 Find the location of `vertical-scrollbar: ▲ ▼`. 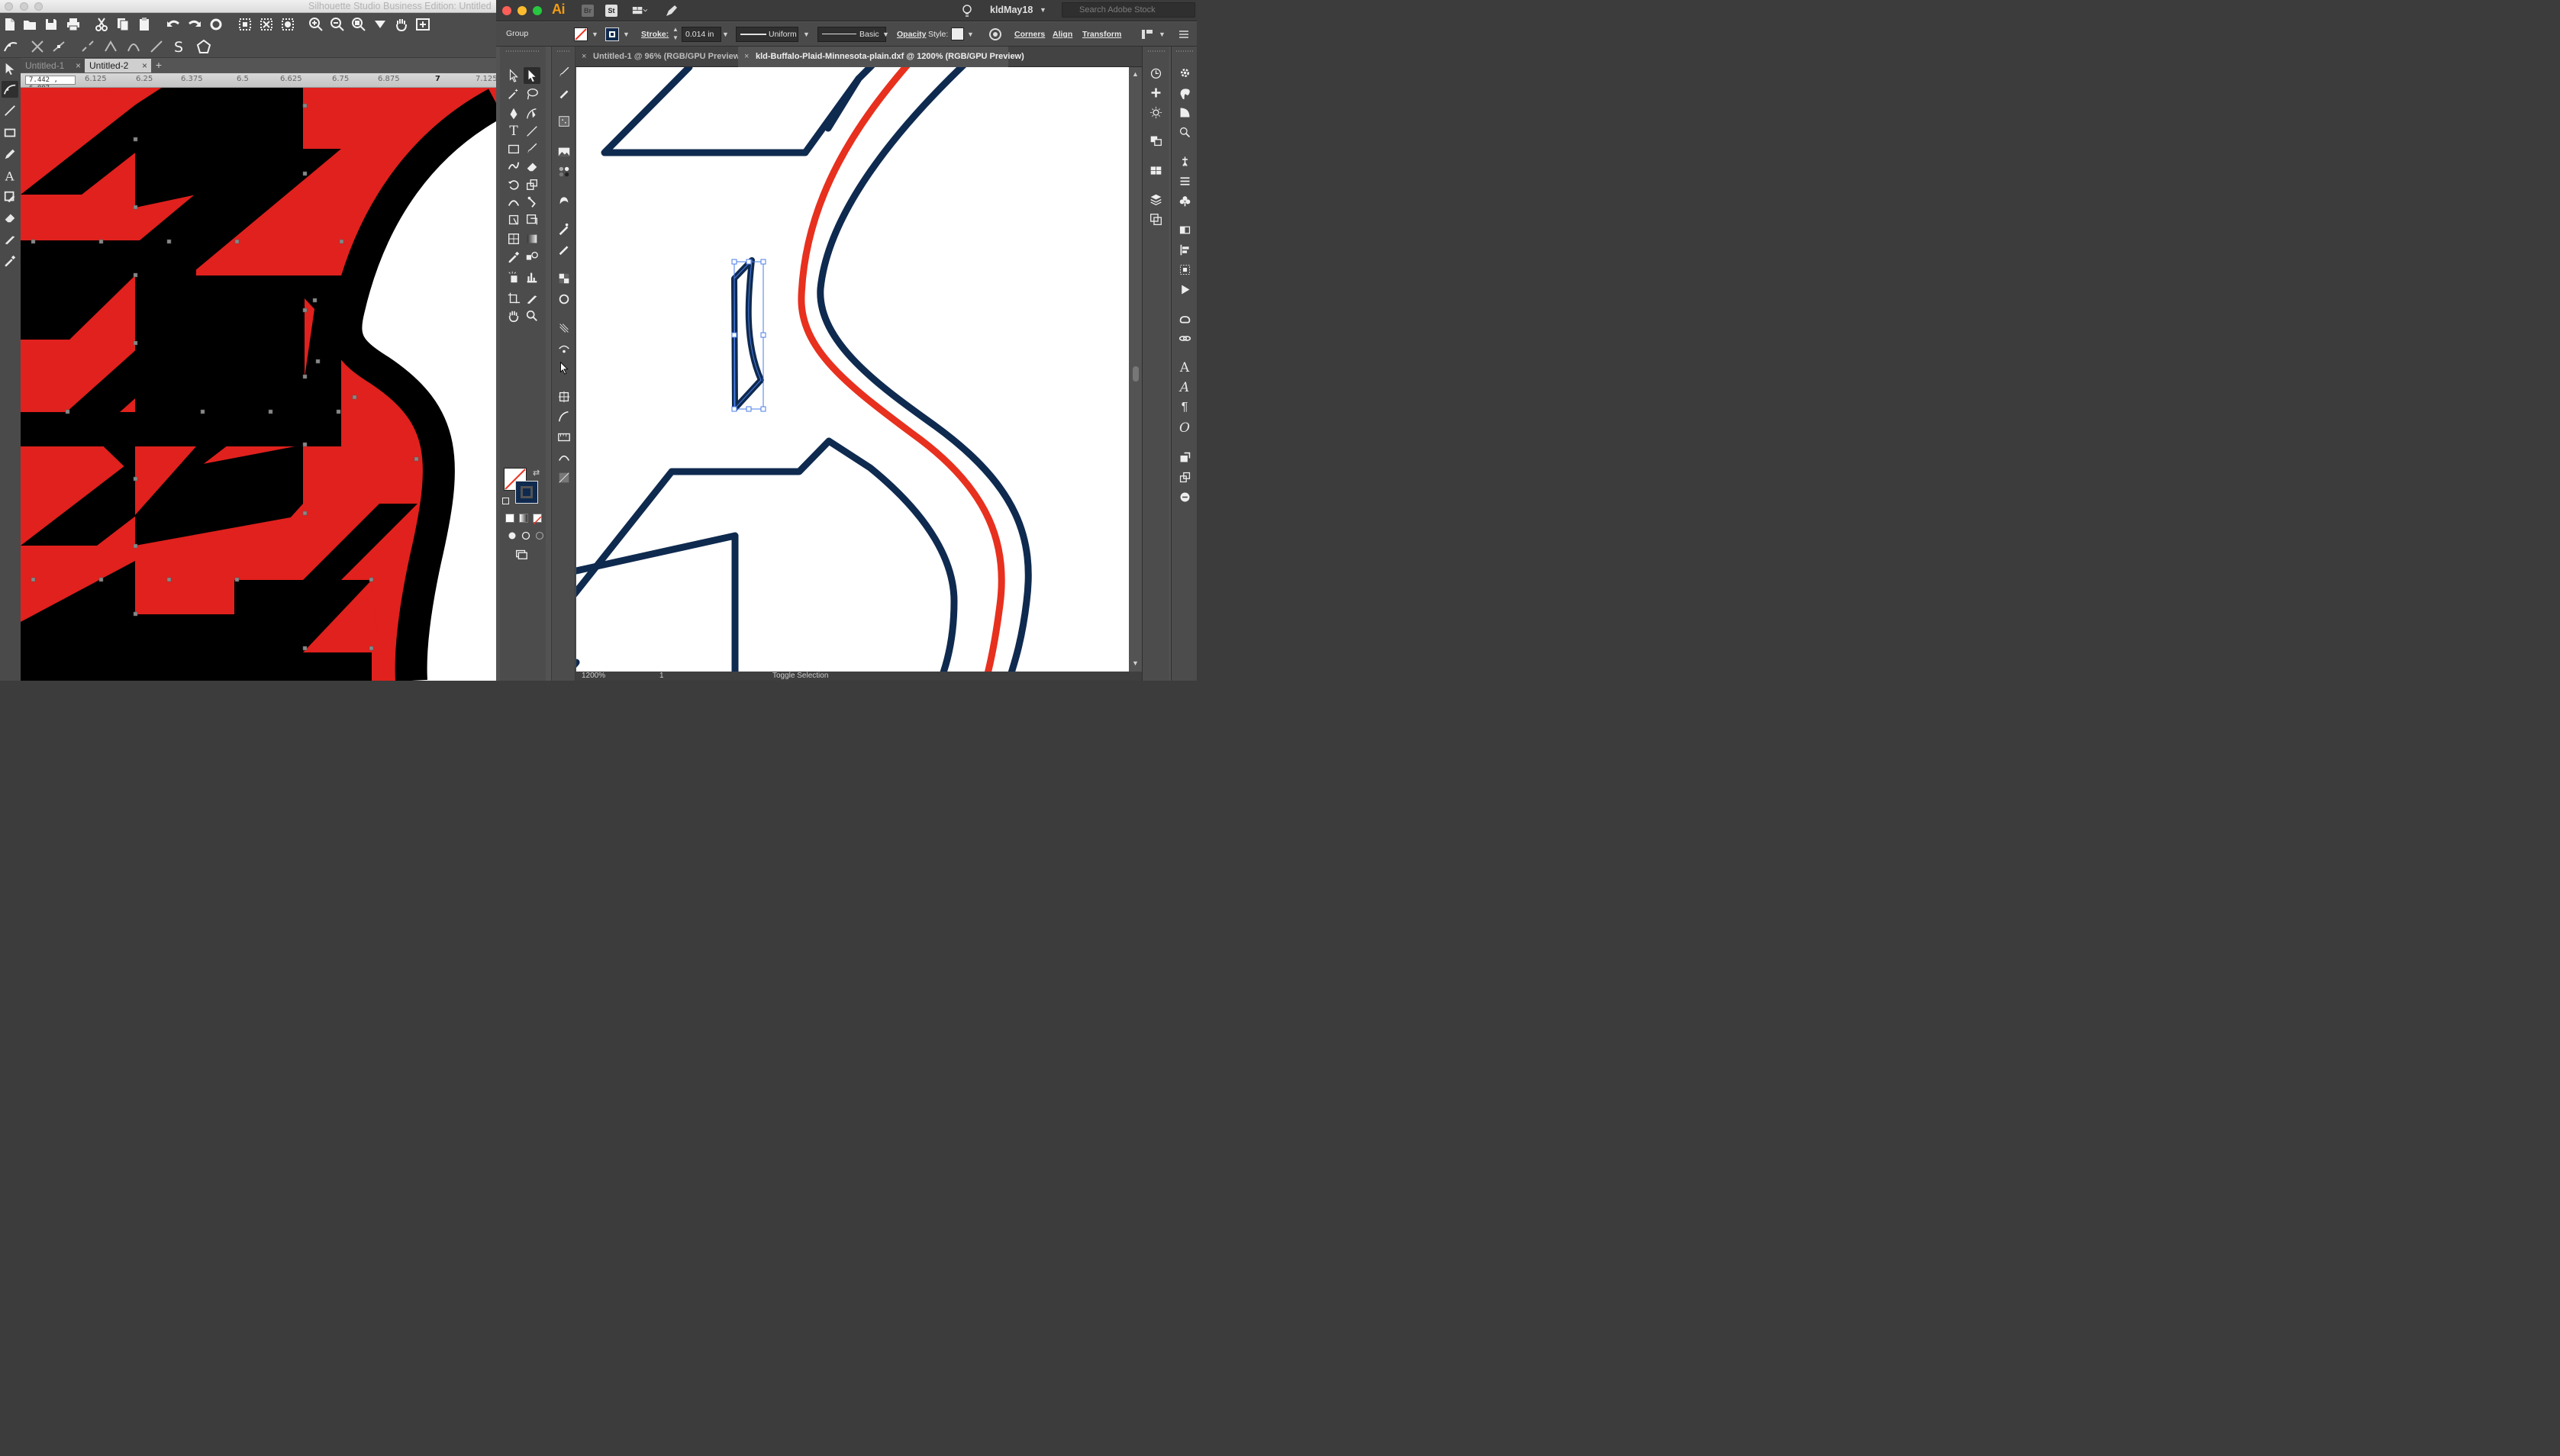

vertical-scrollbar: ▲ ▼ is located at coordinates (1135, 369).